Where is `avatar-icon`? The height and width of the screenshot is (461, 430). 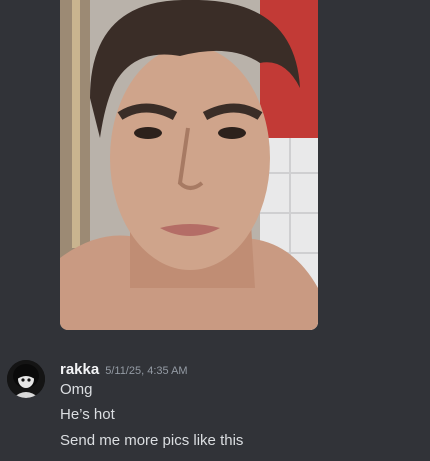 avatar-icon is located at coordinates (26, 379).